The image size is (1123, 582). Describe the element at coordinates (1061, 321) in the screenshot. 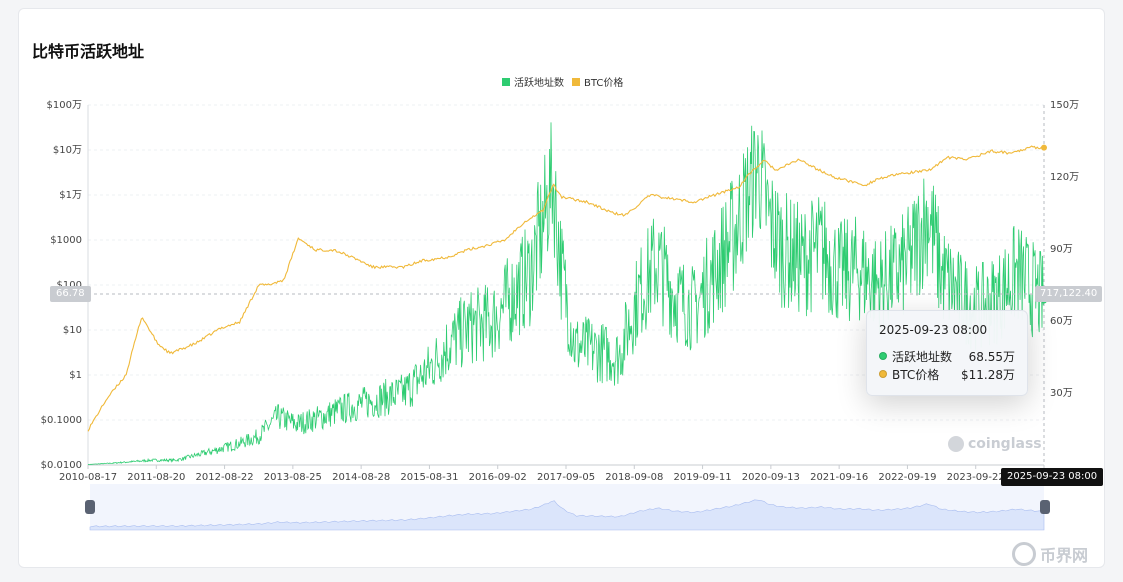

I see `y-right-tick-label: 60万` at that location.